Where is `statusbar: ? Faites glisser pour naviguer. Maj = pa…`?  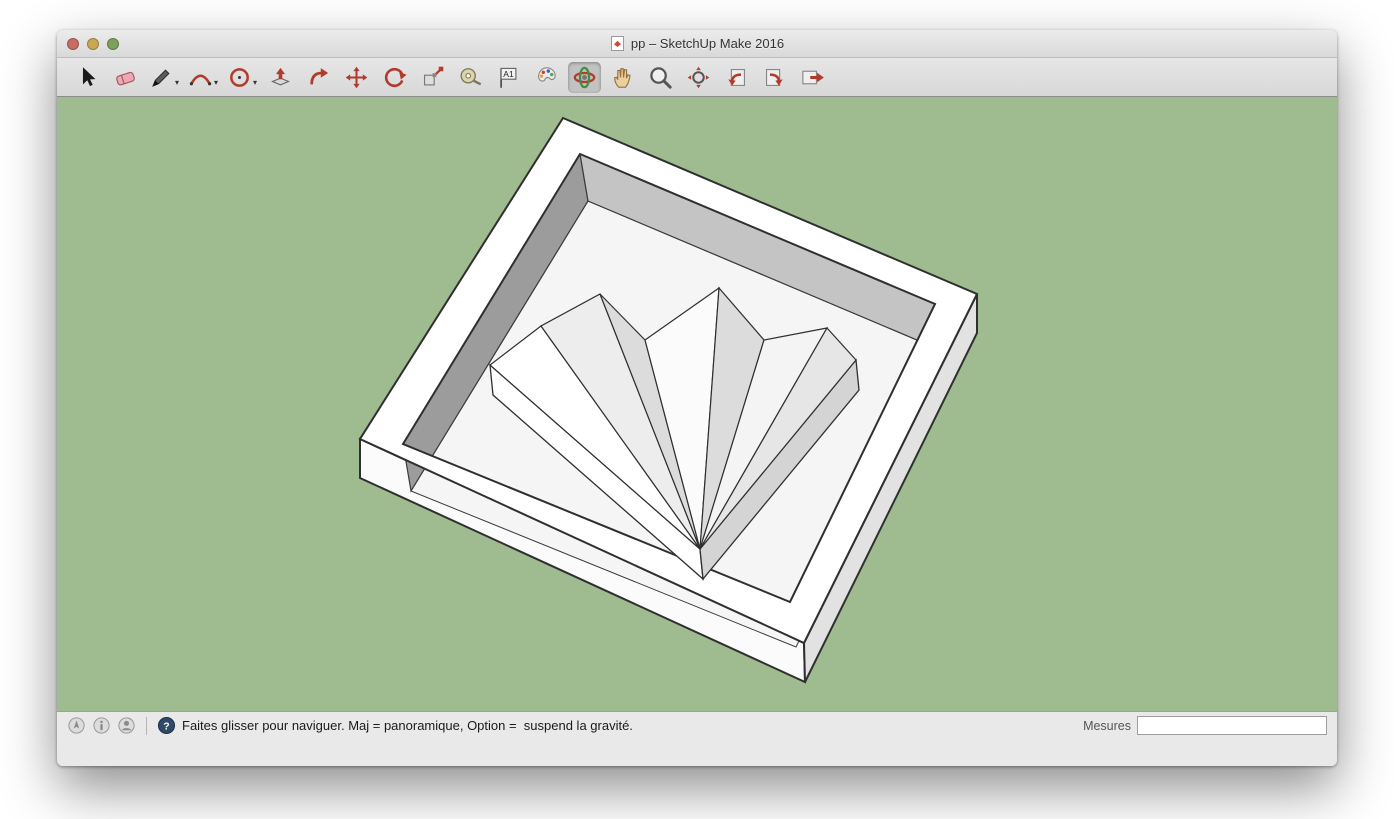
statusbar: ? Faites glisser pour naviguer. Maj = pa… is located at coordinates (697, 725).